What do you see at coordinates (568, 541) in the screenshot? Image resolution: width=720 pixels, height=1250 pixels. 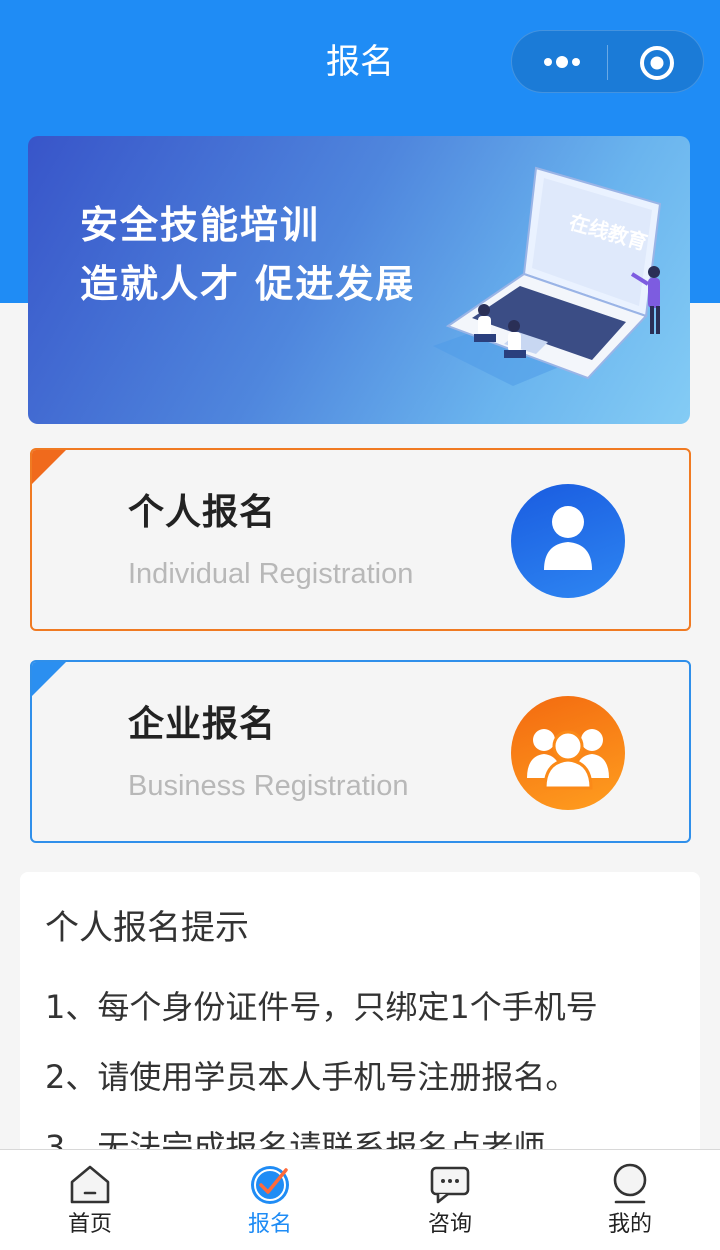 I see `person-icon` at bounding box center [568, 541].